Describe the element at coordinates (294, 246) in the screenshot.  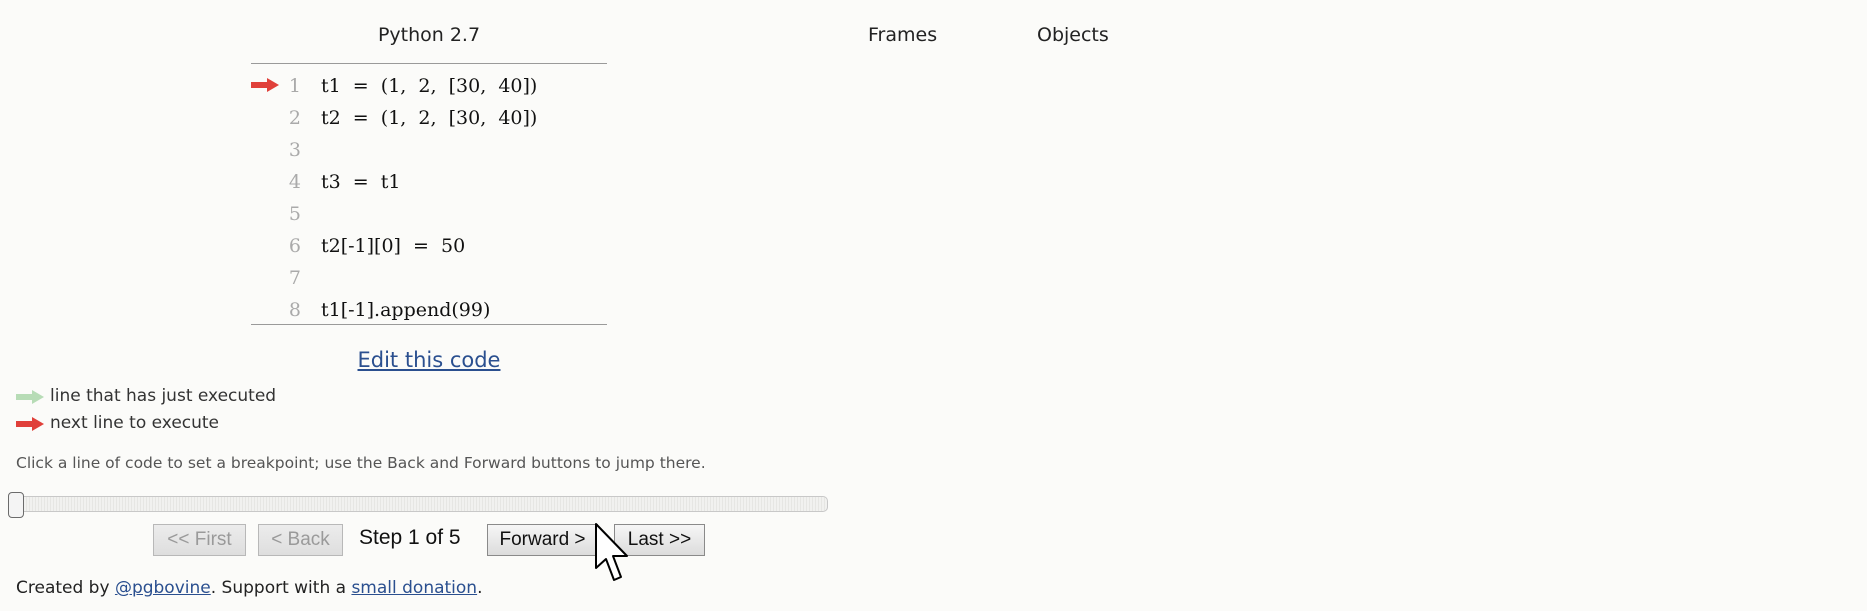
I see `line-number: 6` at that location.